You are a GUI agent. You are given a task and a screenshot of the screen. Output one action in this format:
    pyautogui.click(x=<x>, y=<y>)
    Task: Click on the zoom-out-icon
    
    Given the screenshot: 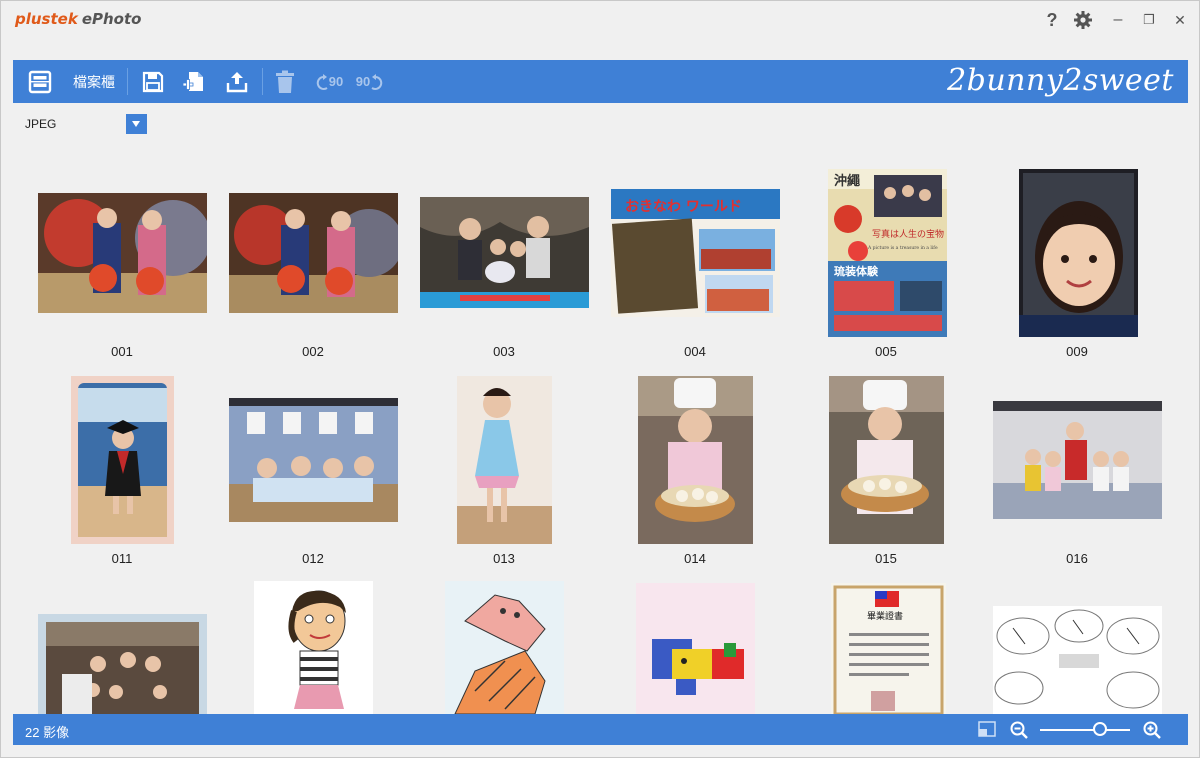 What is the action you would take?
    pyautogui.click(x=1019, y=732)
    